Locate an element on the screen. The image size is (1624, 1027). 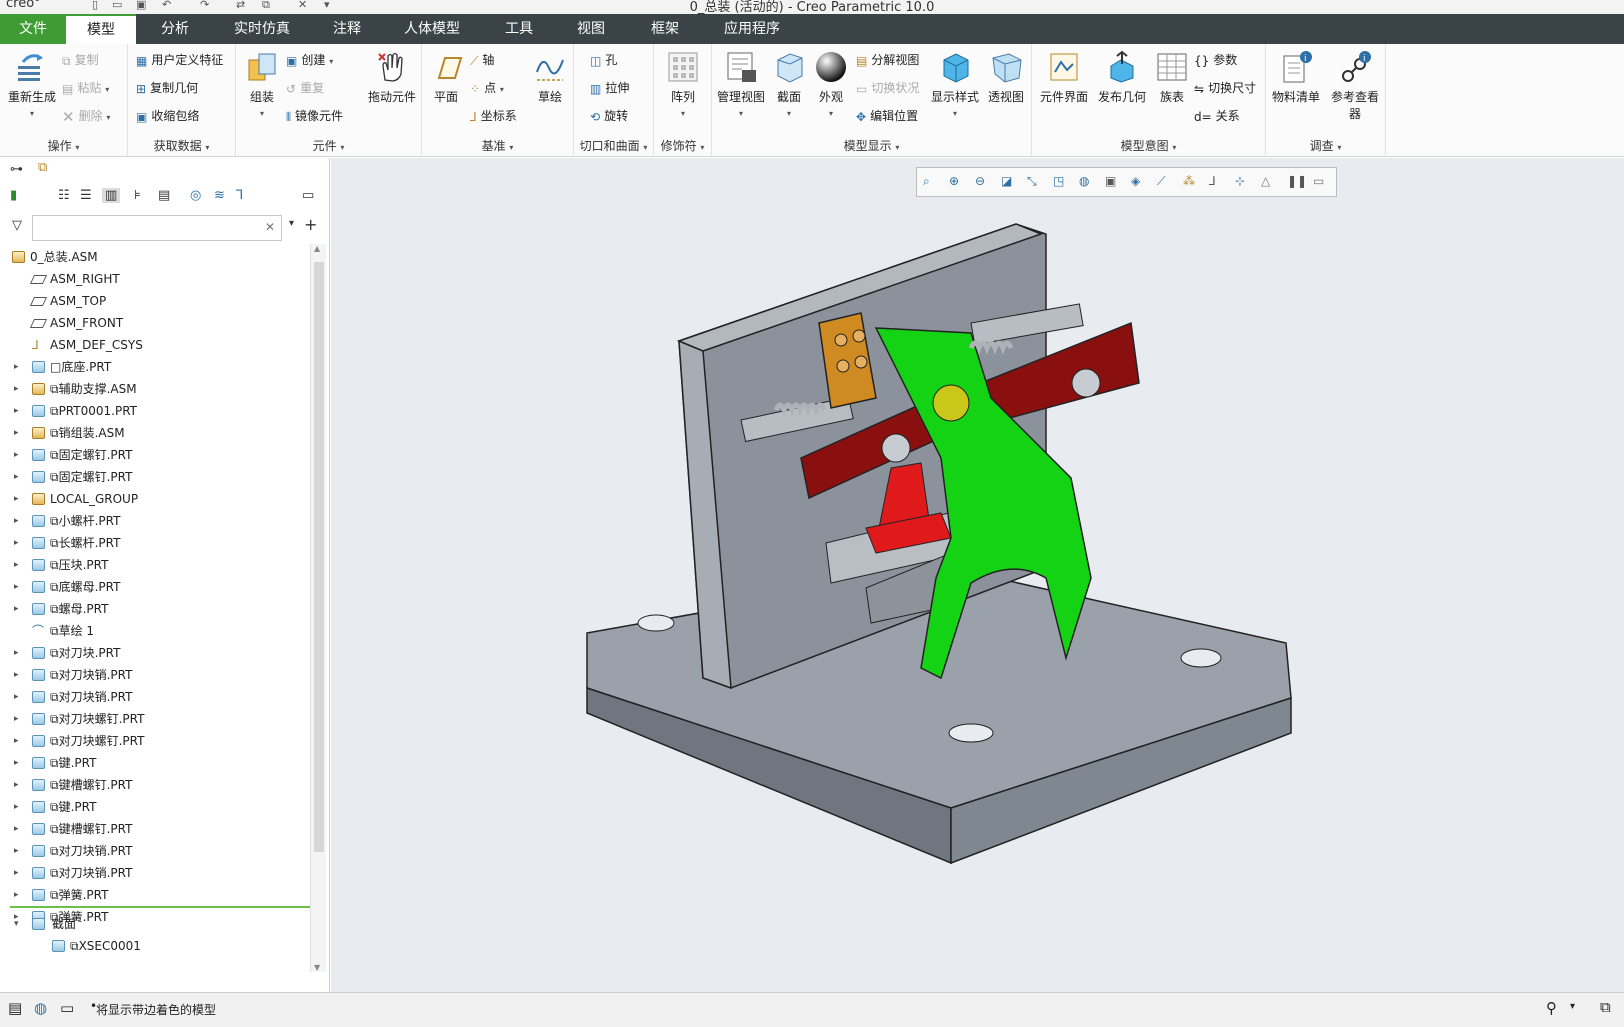
extrude-button: ▥ 拉伸 is located at coordinates (609, 88).